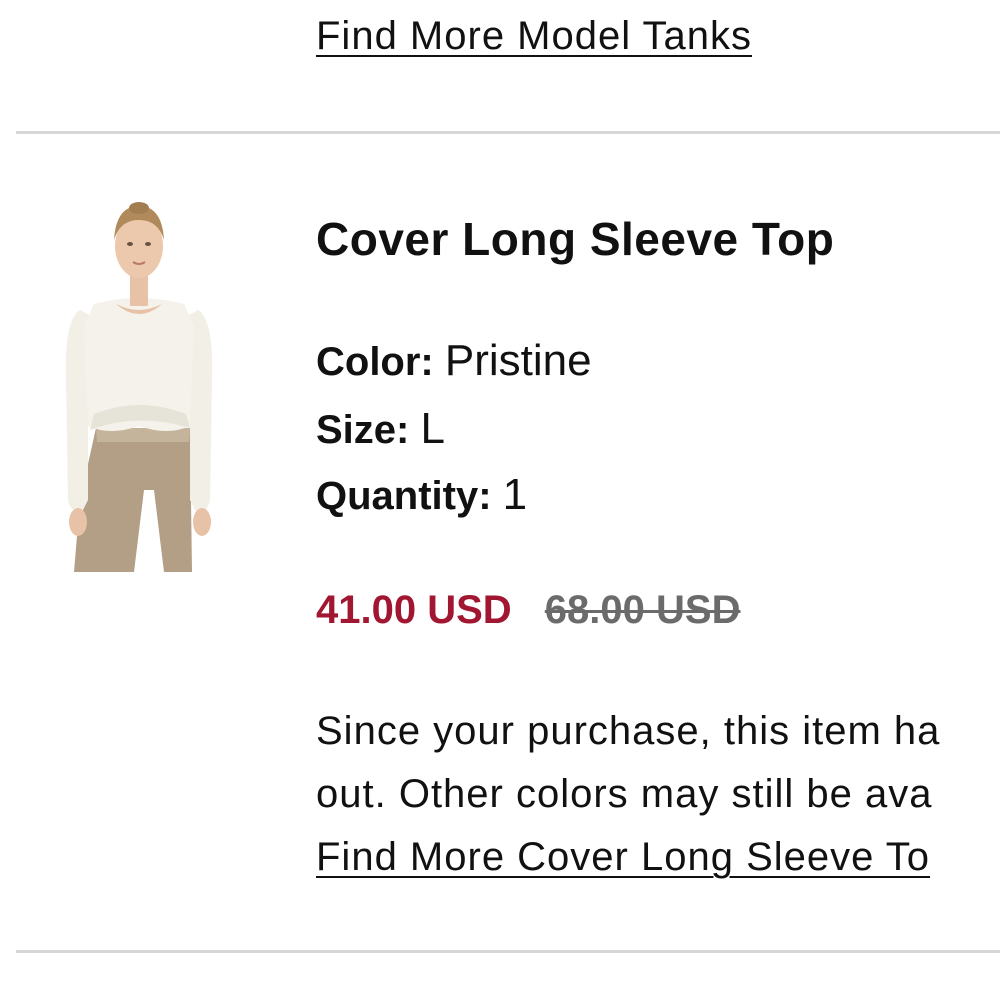 The image size is (1000, 1000). What do you see at coordinates (363, 430) in the screenshot?
I see `size-label: Size:` at bounding box center [363, 430].